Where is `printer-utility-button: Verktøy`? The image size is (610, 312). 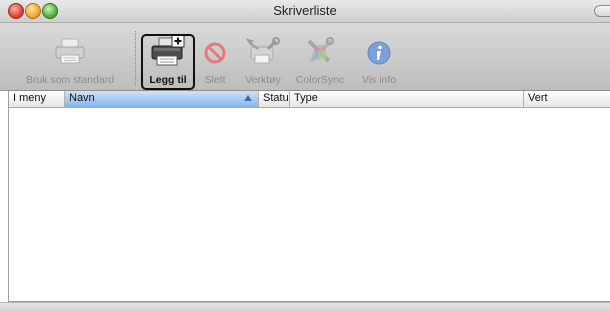 printer-utility-button: Verktøy is located at coordinates (263, 56).